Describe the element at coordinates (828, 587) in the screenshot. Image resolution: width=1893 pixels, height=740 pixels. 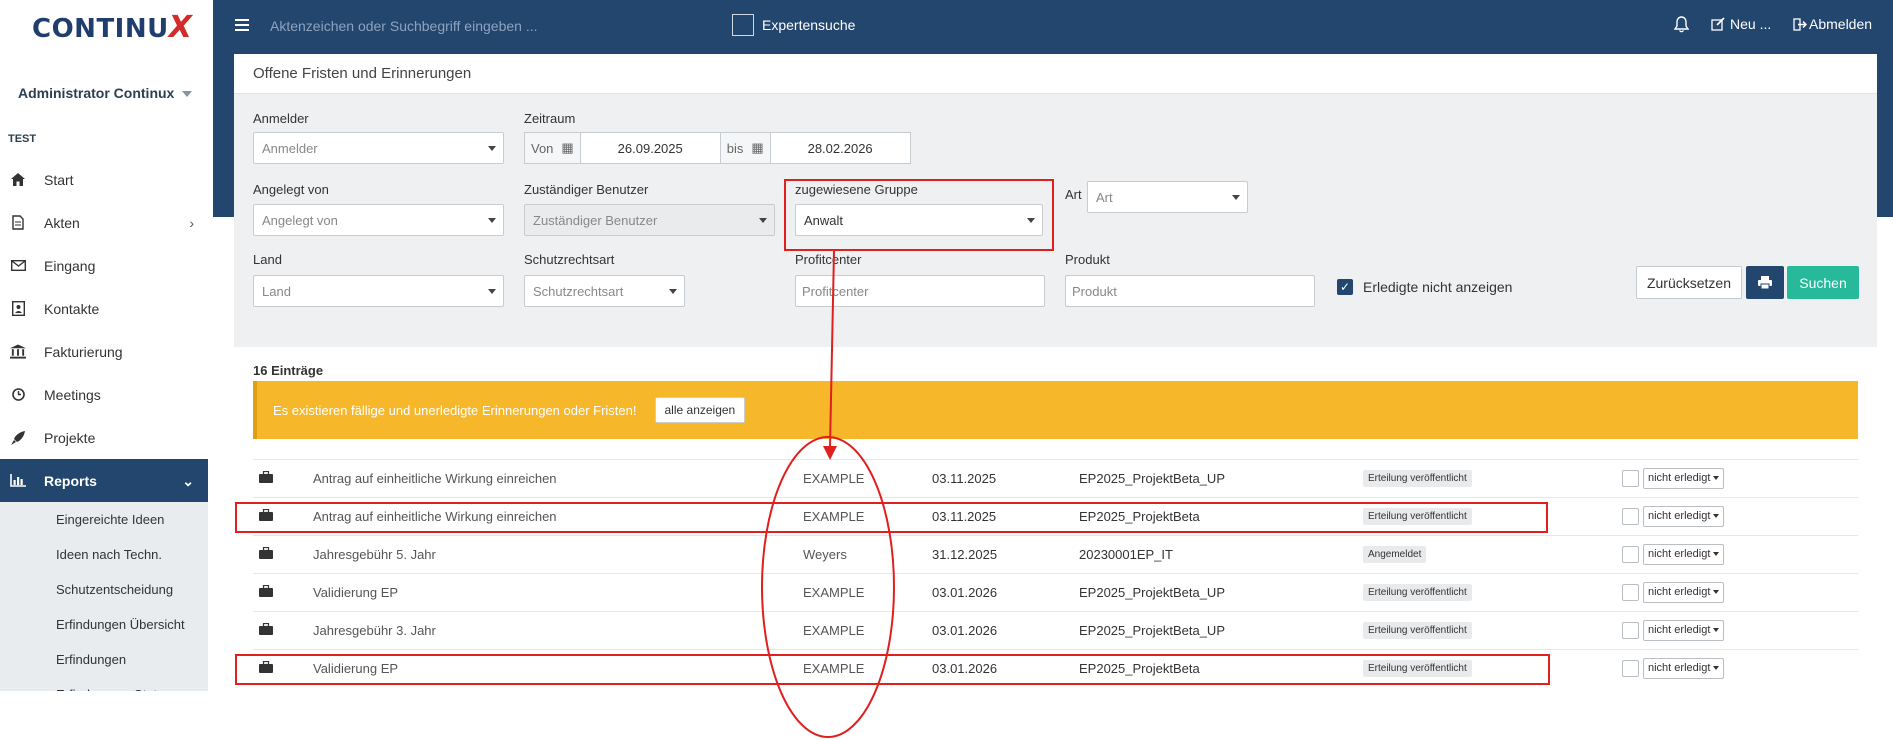
I see `annotation-ellipse` at that location.